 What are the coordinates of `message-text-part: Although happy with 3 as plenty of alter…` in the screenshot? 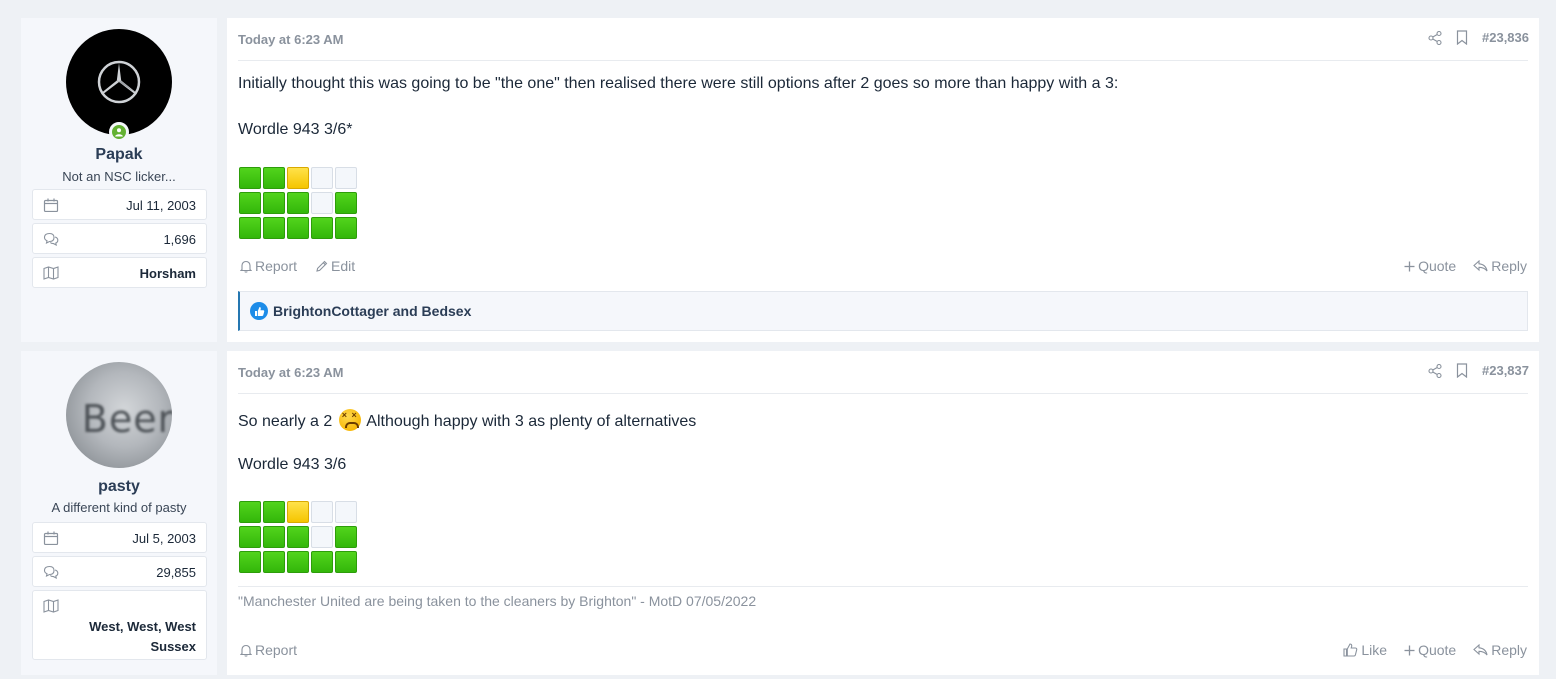 It's located at (531, 421).